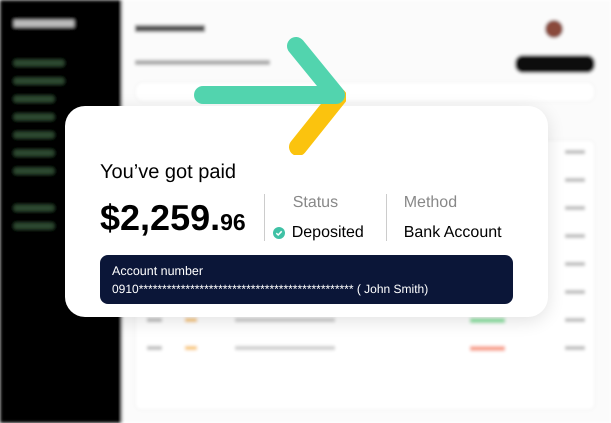 The image size is (611, 423). I want to click on status-label: Status, so click(316, 203).